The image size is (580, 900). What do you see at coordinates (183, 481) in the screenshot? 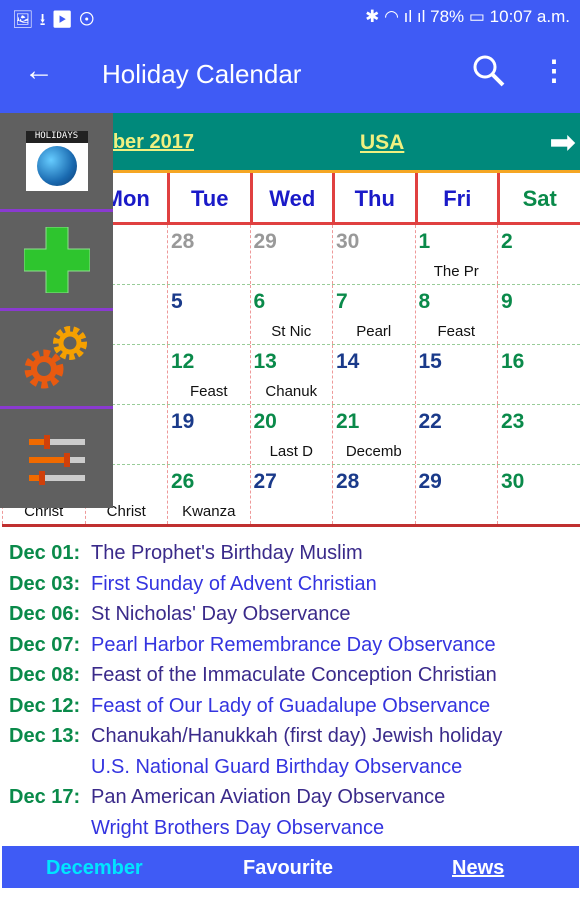
I see `day-number: 26` at bounding box center [183, 481].